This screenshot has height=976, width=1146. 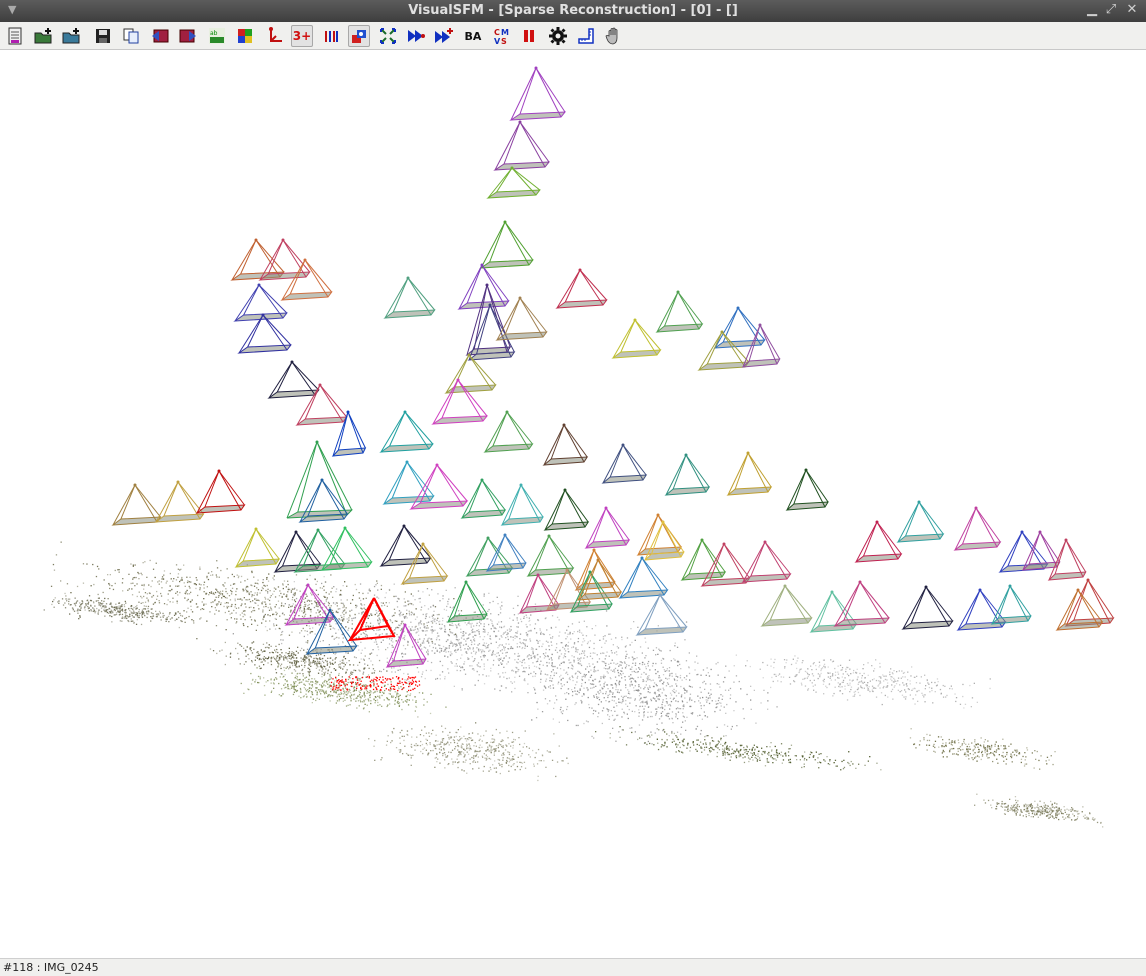 What do you see at coordinates (245, 36) in the screenshot?
I see `color-grid-icon` at bounding box center [245, 36].